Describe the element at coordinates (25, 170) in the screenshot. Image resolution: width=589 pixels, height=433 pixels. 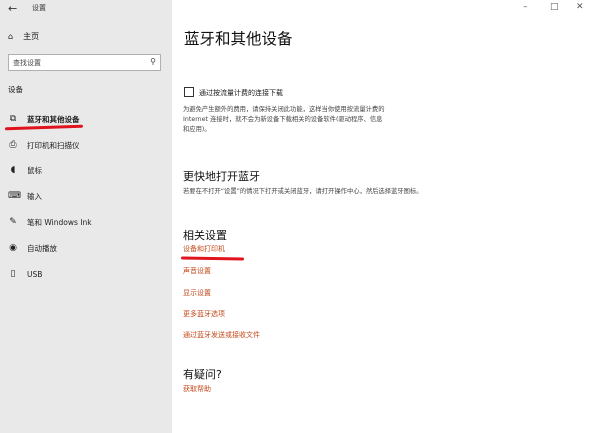
I see `sidebar-item-mouse: ◖ 鼠标` at that location.